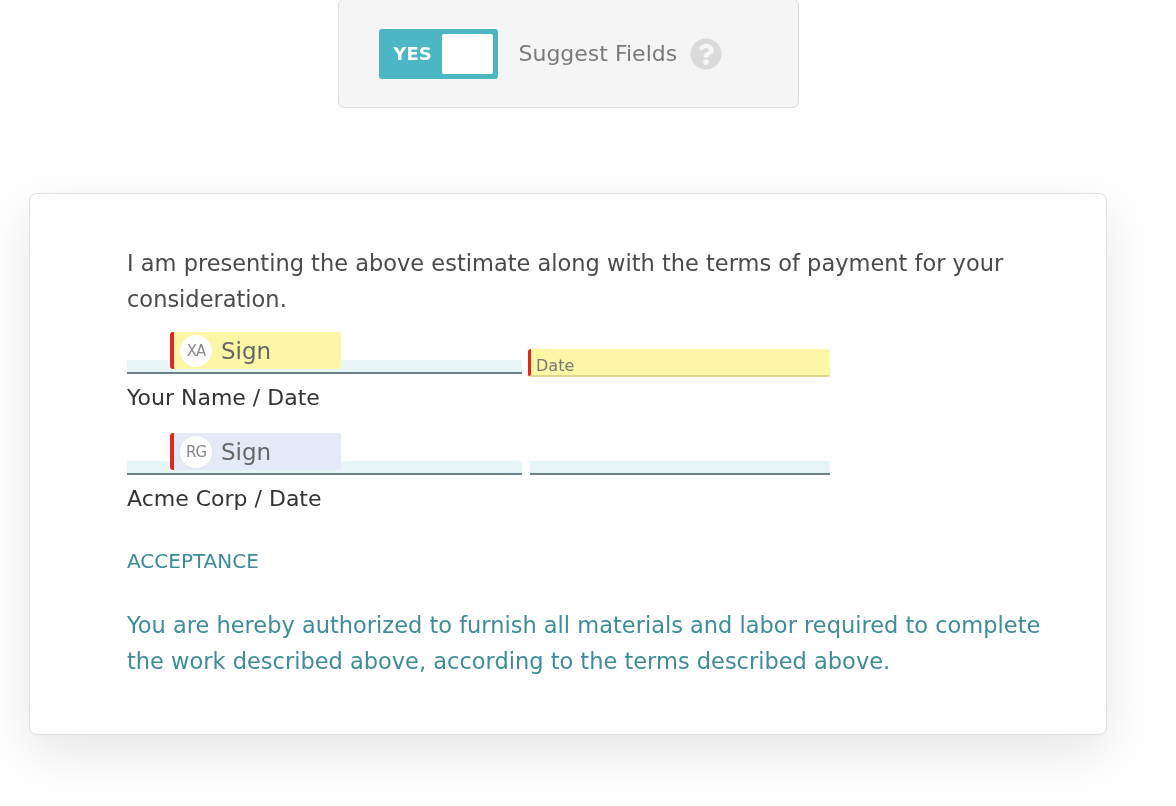 The image size is (1176, 806). What do you see at coordinates (598, 53) in the screenshot?
I see `suggest-fields-label: Suggest Fields` at bounding box center [598, 53].